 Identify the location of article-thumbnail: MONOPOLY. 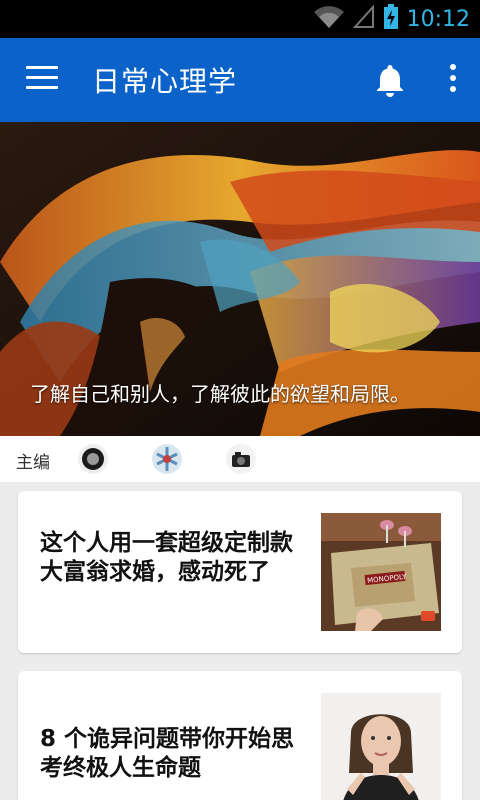
(381, 572).